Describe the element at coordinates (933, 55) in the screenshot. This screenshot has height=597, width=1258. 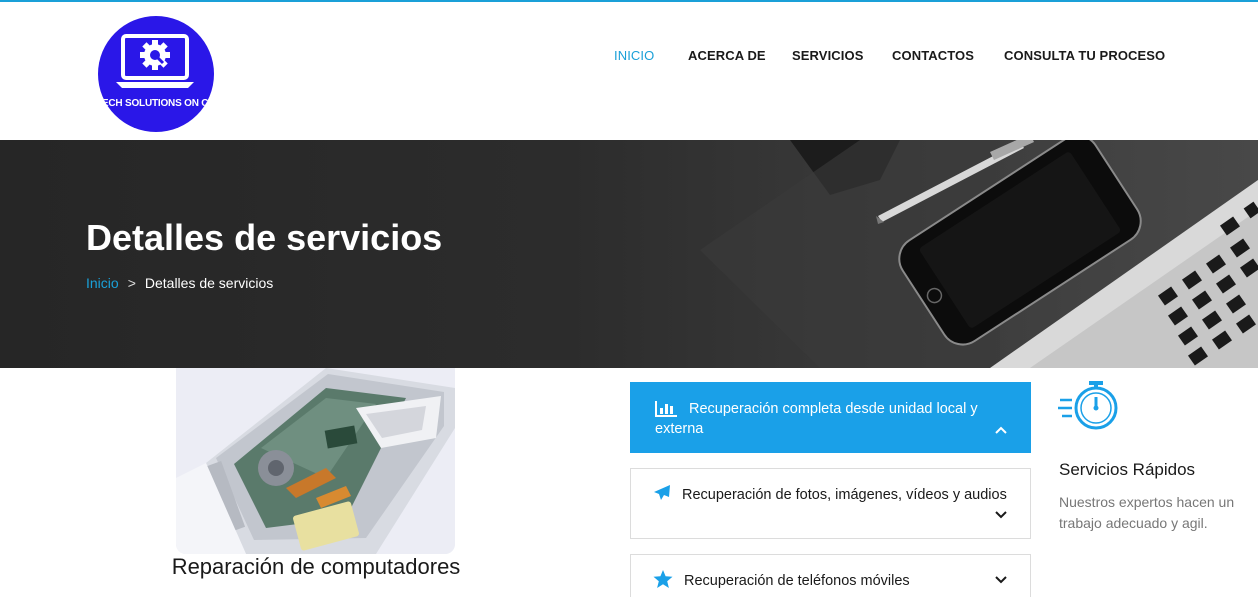
I see `nav-item-contactos: CONTACTOS` at that location.